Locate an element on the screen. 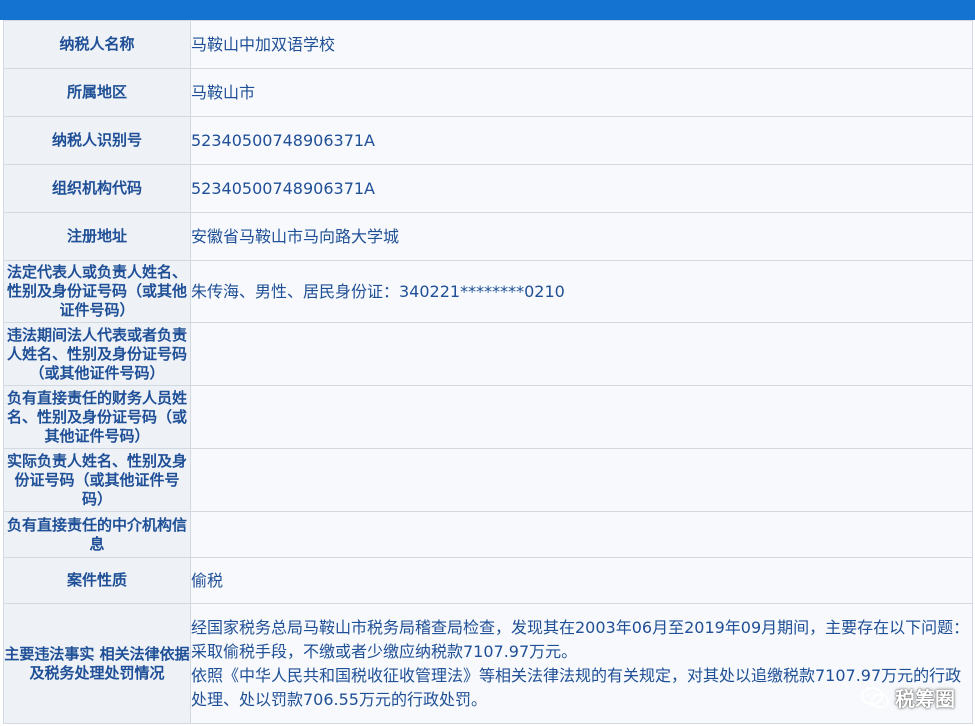 The height and width of the screenshot is (726, 975). value-violation-period-representative is located at coordinates (581, 354).